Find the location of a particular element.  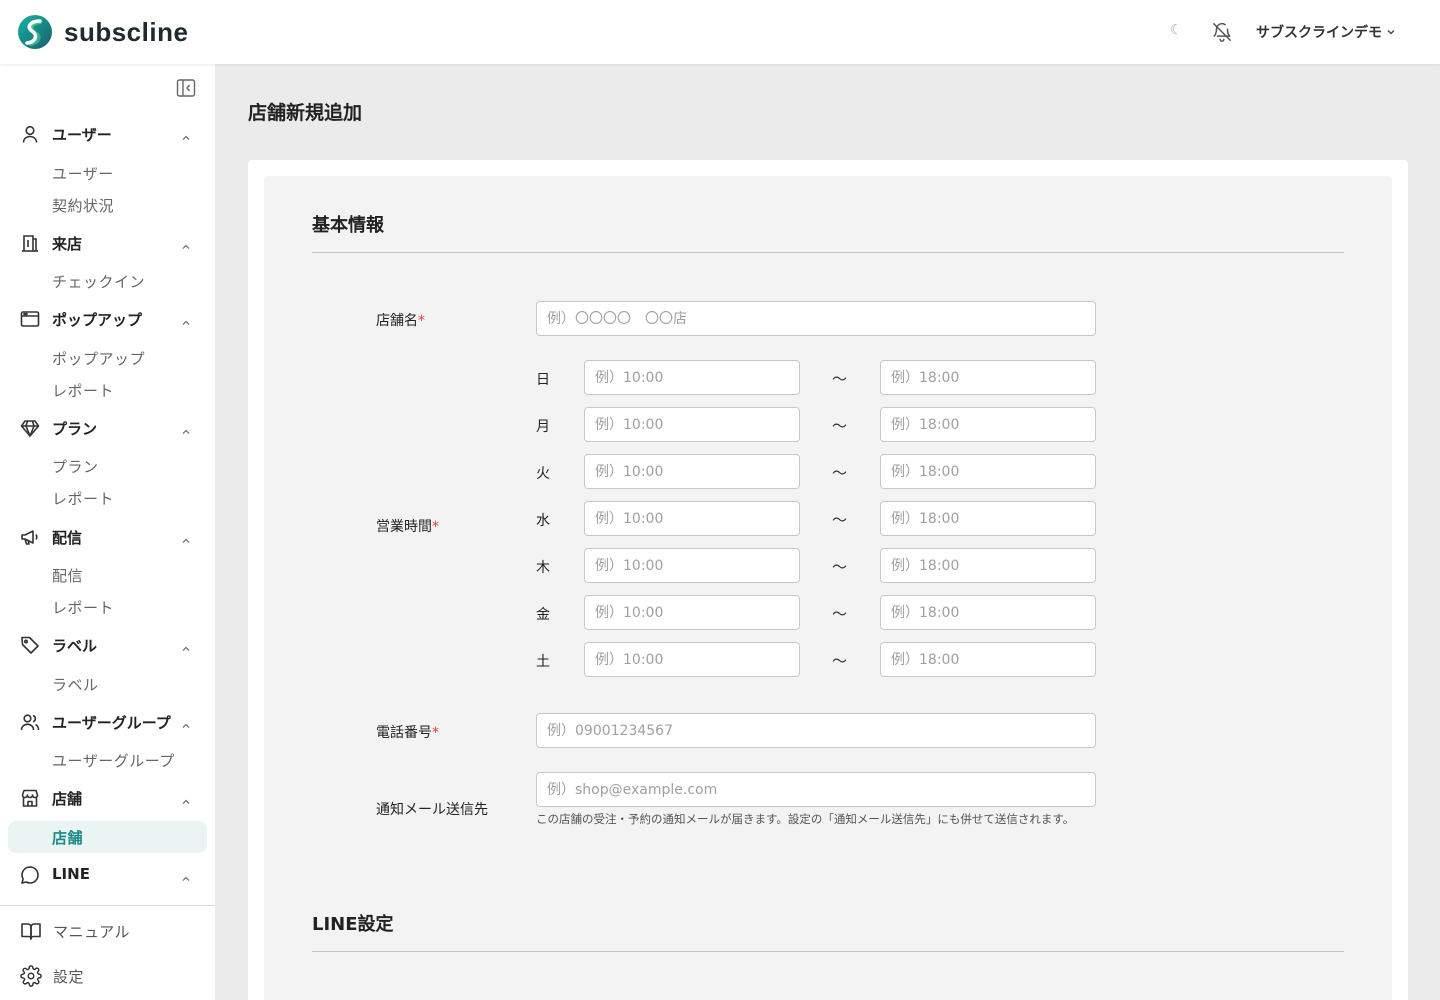

sidebar-group-label: ポップアップ is located at coordinates (97, 320).